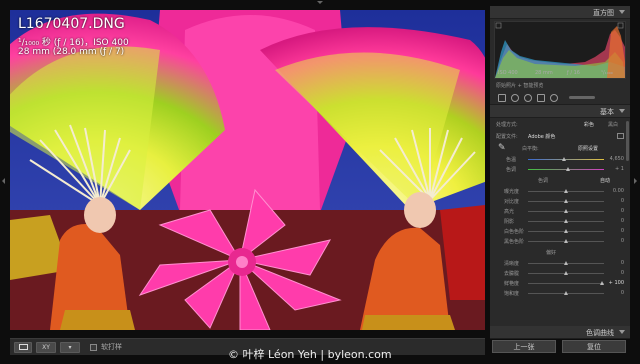 Image resolution: width=640 pixels, height=364 pixels. What do you see at coordinates (560, 136) in the screenshot?
I see `profile-row: 配置文件: Adobe 颜色` at bounding box center [560, 136].